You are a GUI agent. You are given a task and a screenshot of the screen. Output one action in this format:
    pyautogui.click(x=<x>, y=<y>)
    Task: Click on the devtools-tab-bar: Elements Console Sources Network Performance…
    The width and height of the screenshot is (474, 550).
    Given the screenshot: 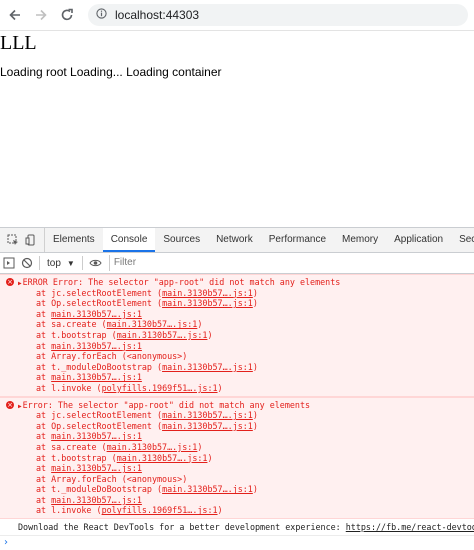 What is the action you would take?
    pyautogui.click(x=237, y=240)
    